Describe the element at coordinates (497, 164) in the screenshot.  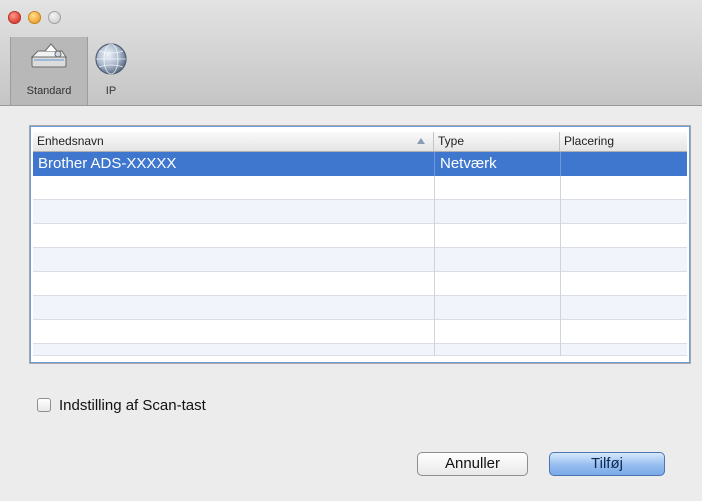
I see `device-type-cell: Netværk` at that location.